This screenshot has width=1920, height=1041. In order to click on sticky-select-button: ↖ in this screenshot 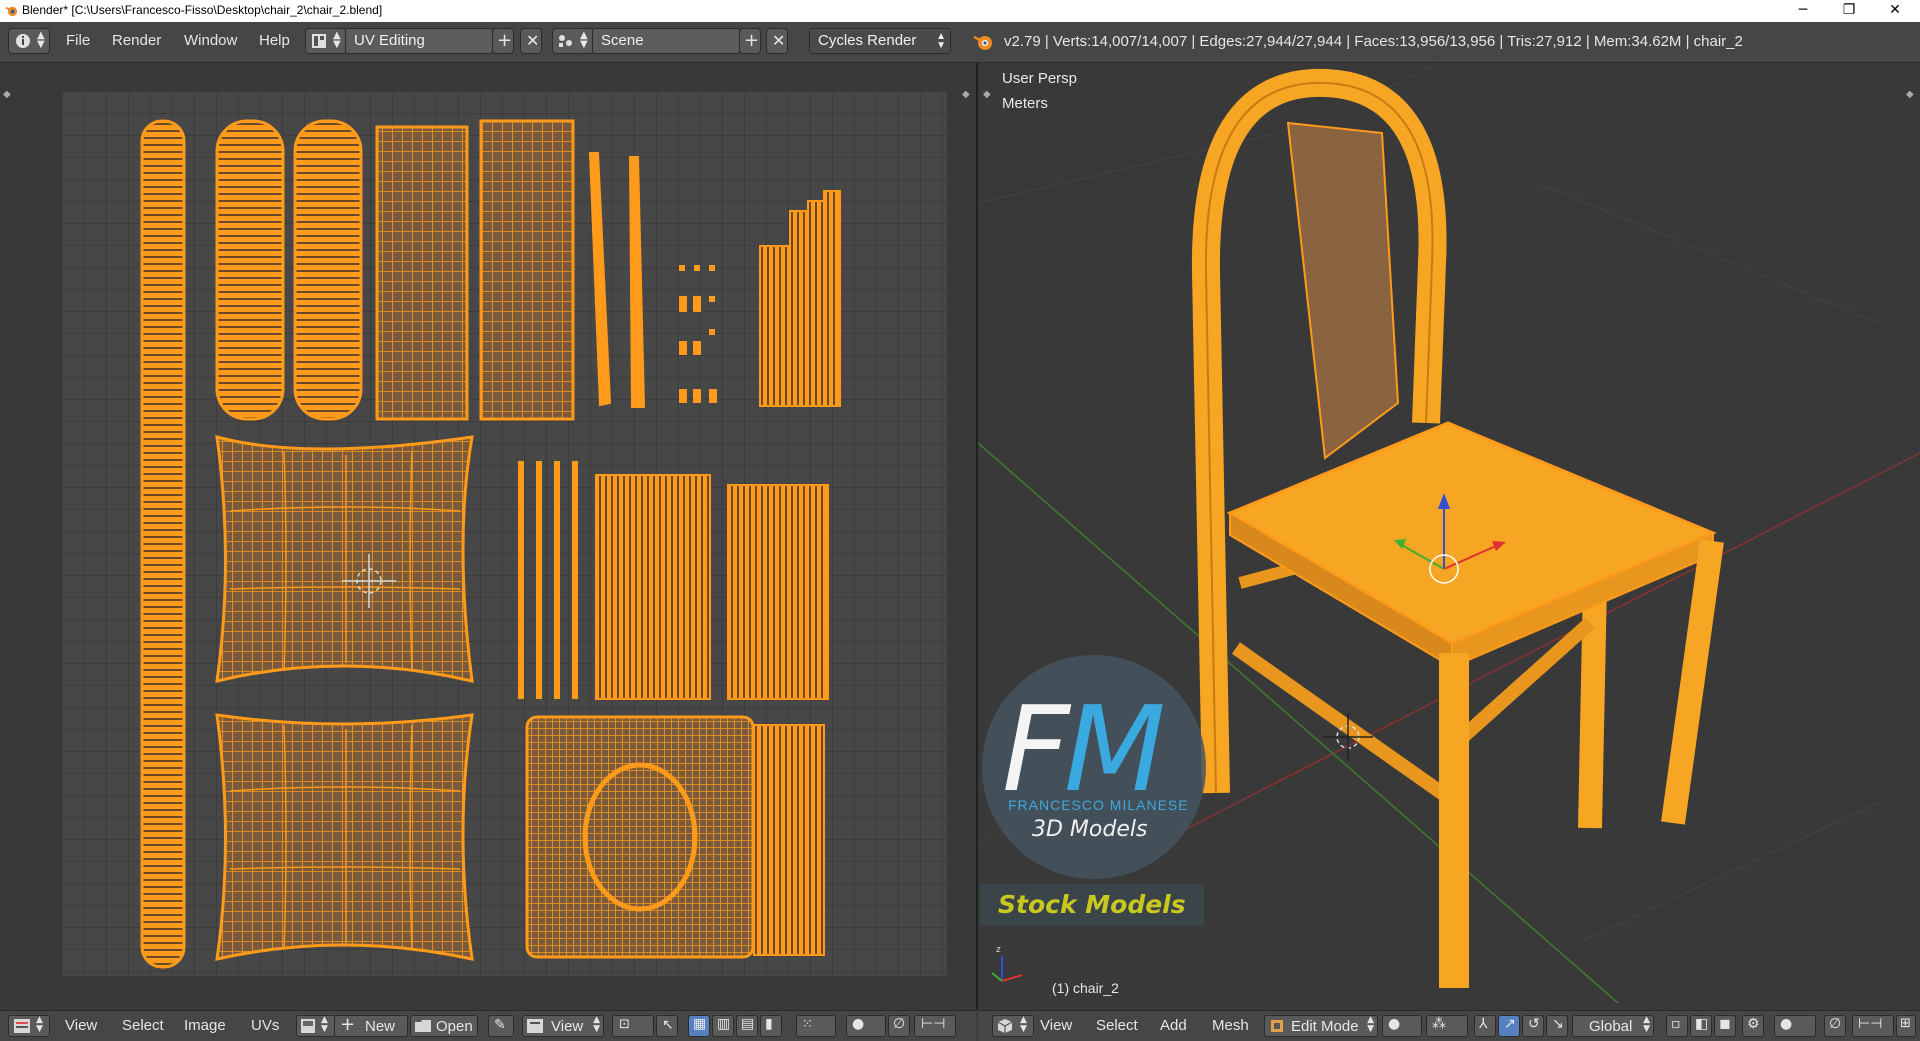, I will do `click(667, 1026)`.